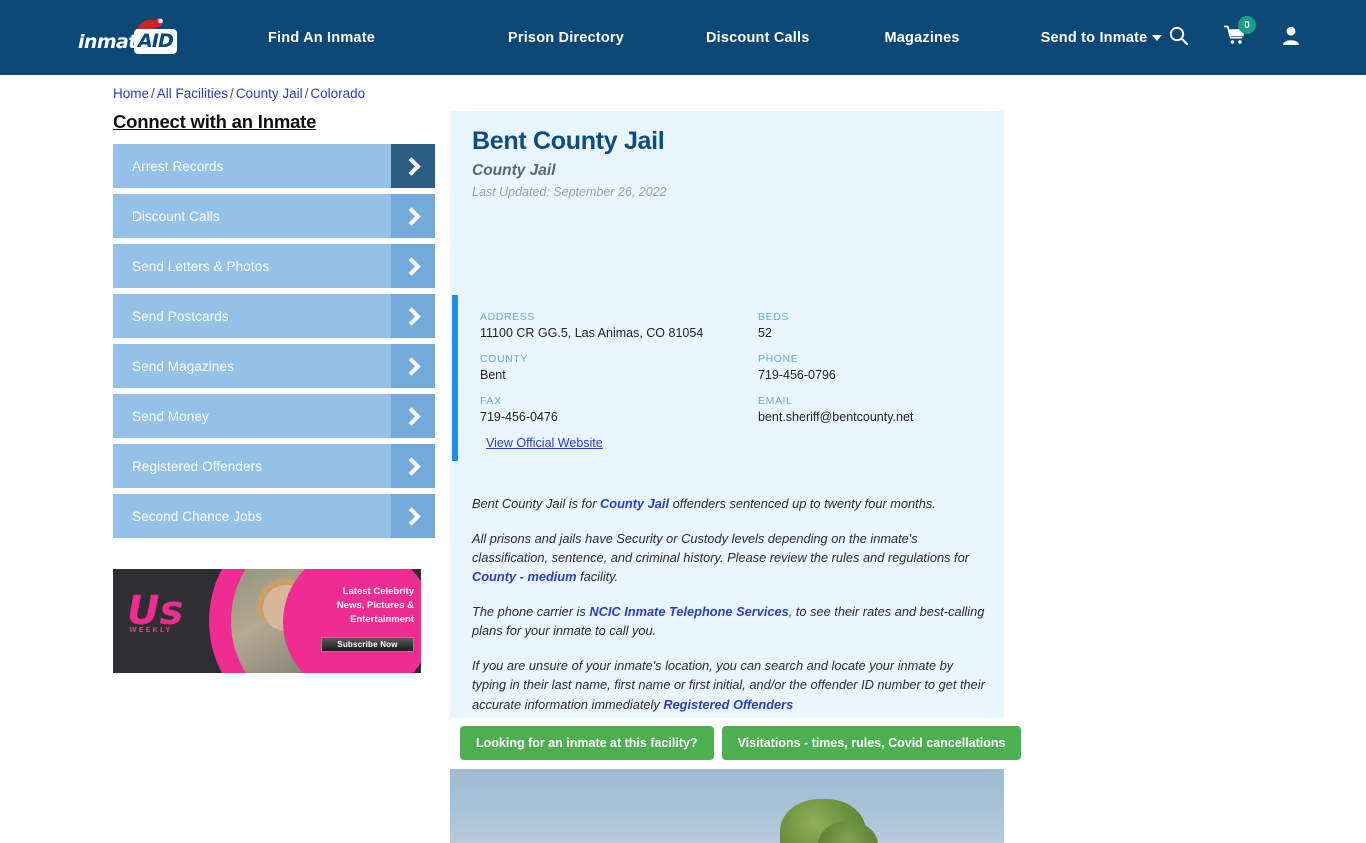  What do you see at coordinates (367, 644) in the screenshot?
I see `ad-subscribe-button: Subscribe Now` at bounding box center [367, 644].